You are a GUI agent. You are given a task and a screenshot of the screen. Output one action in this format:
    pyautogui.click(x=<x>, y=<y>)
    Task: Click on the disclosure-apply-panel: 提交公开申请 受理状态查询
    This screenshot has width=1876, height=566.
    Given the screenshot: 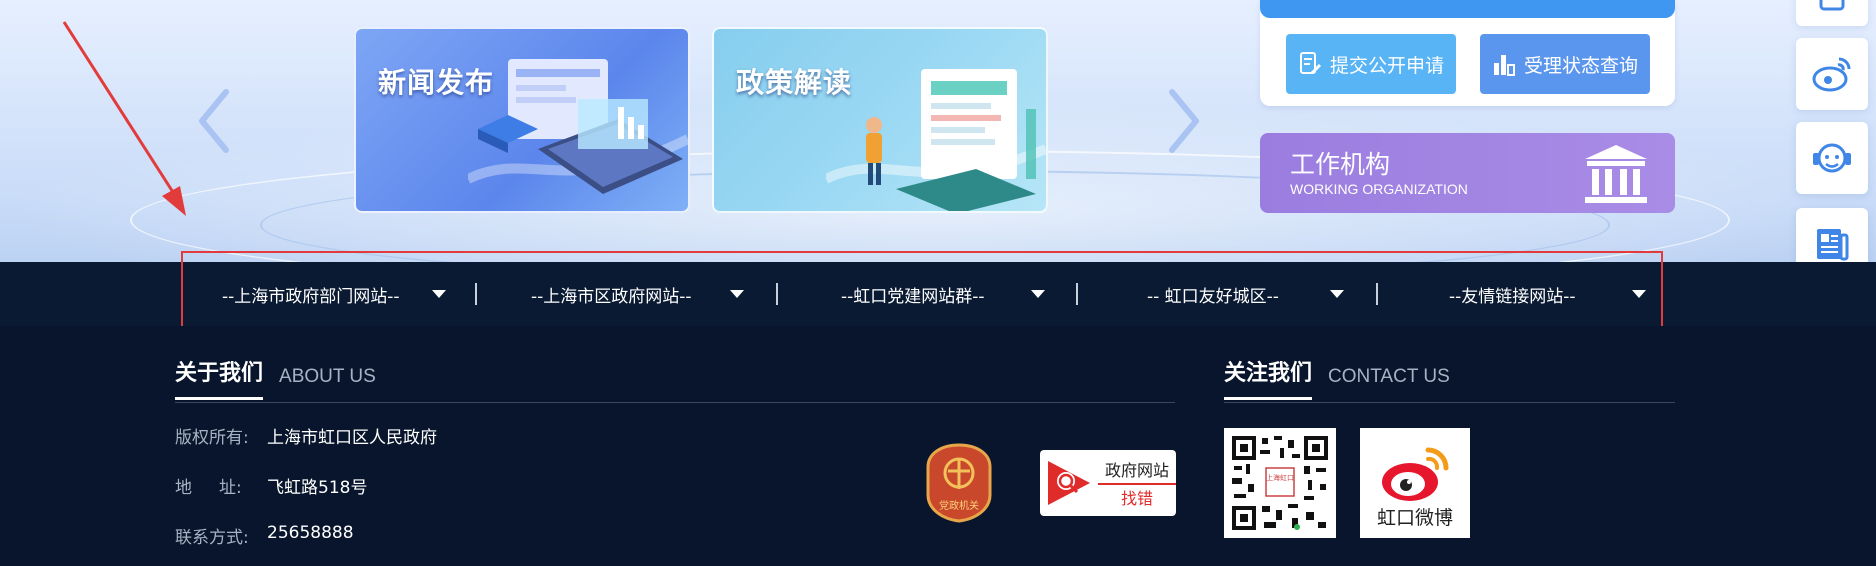 What is the action you would take?
    pyautogui.click(x=1467, y=53)
    